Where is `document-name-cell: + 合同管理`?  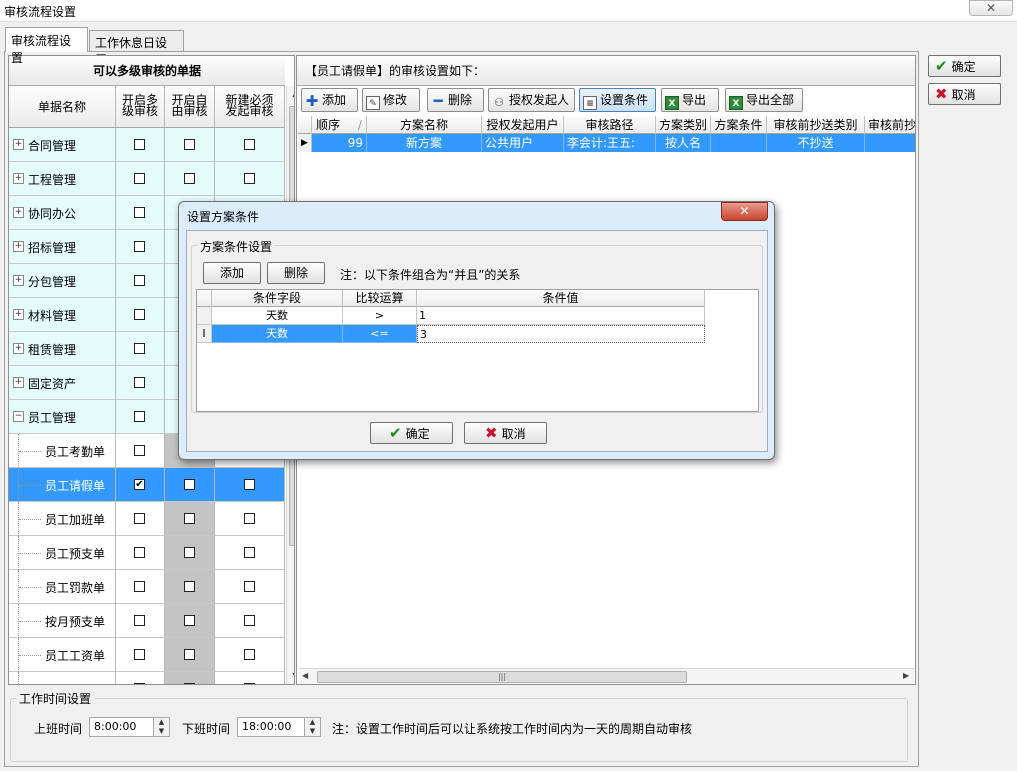 document-name-cell: + 合同管理 is located at coordinates (62, 145).